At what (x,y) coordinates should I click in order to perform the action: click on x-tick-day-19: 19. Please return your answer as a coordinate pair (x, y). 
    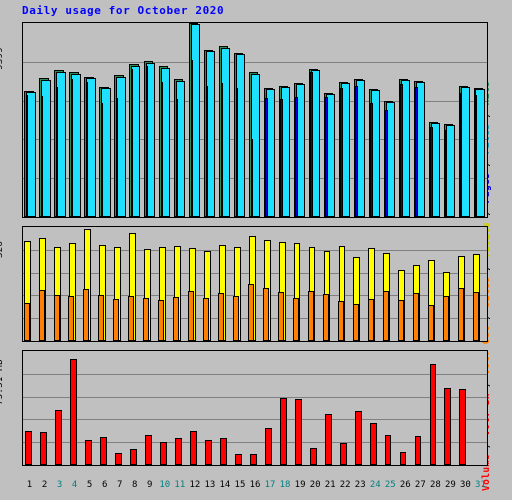
    Looking at the image, I should click on (300, 485).